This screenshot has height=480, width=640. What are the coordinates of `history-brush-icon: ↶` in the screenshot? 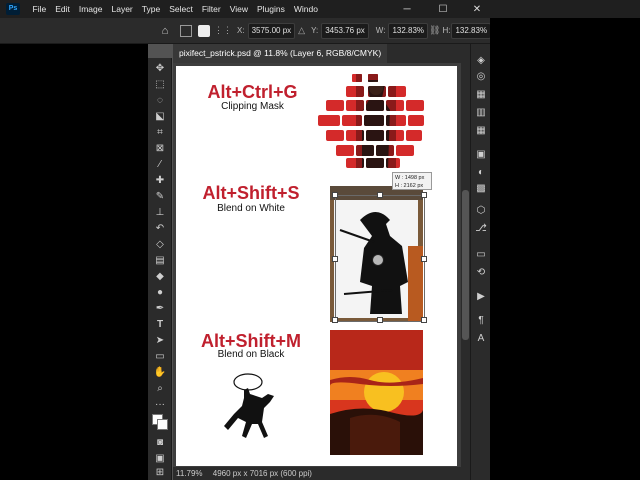 It's located at (160, 229).